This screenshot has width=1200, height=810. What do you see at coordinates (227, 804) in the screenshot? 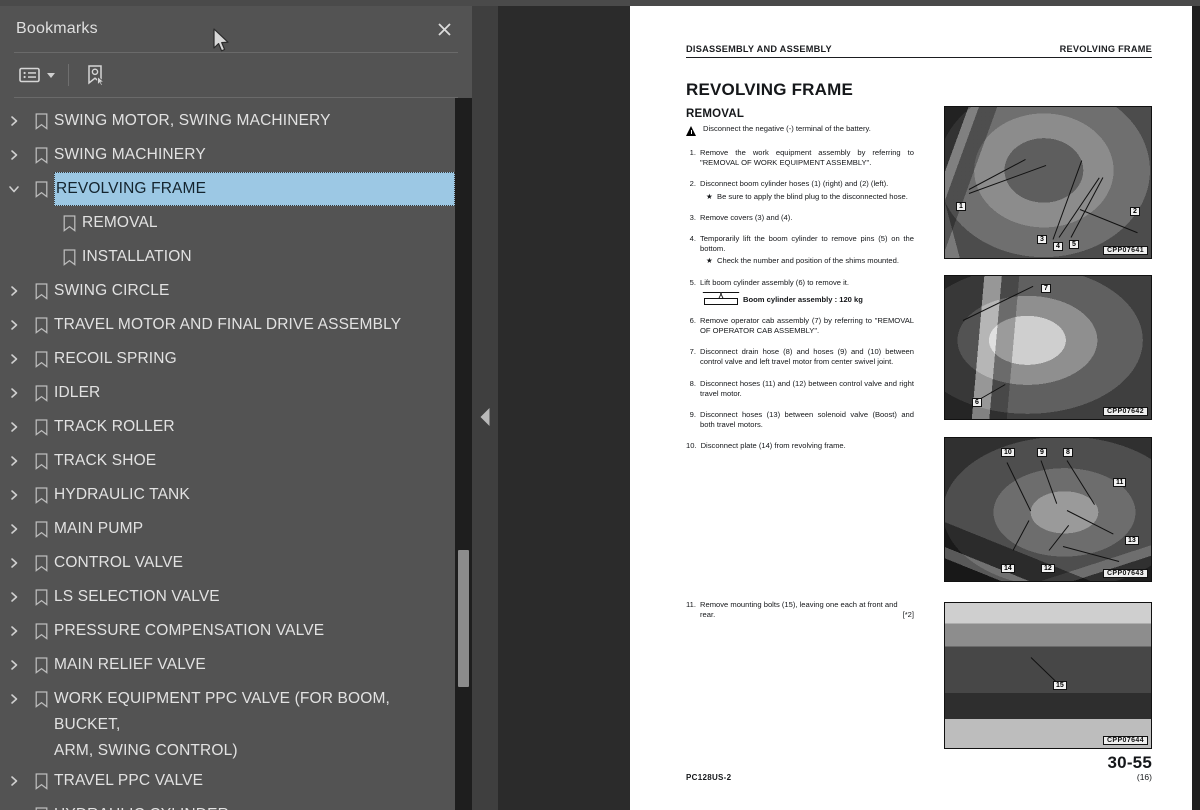
I see `bookmark-item-hydraulic-cylinder: HYDRAULIC CYLINDER` at bounding box center [227, 804].